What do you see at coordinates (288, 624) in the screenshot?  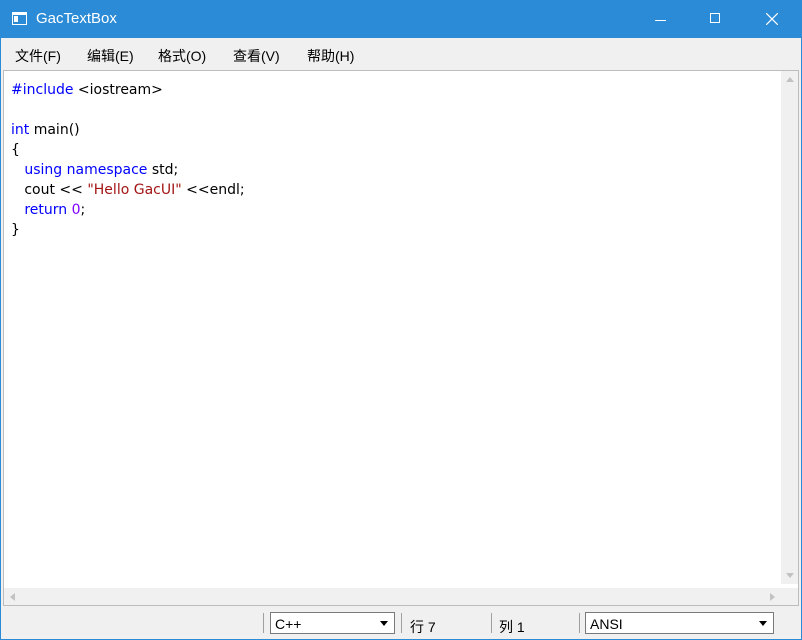 I see `language-value: C++` at bounding box center [288, 624].